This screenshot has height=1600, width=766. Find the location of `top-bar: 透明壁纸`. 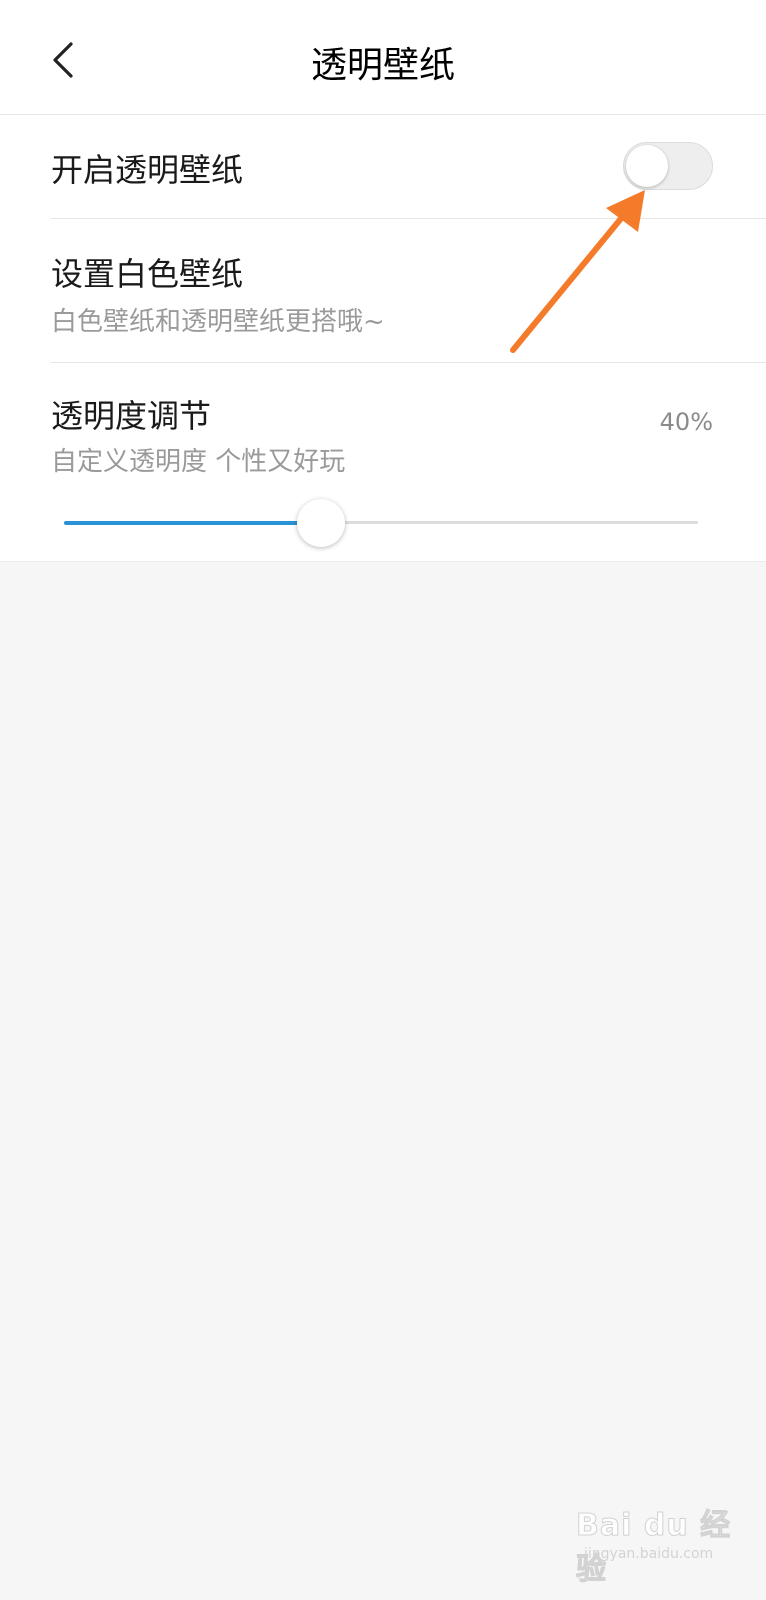

top-bar: 透明壁纸 is located at coordinates (383, 57).